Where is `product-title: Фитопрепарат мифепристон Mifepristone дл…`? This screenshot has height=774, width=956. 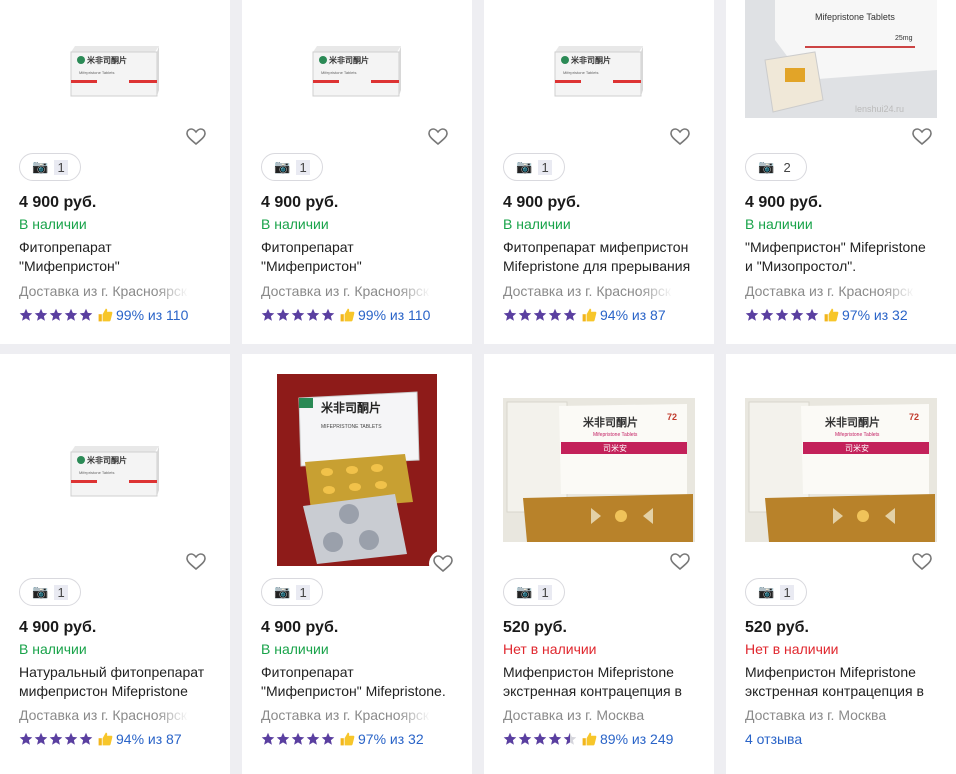 product-title: Фитопрепарат мифепристон Mifepristone дл… is located at coordinates (603, 257).